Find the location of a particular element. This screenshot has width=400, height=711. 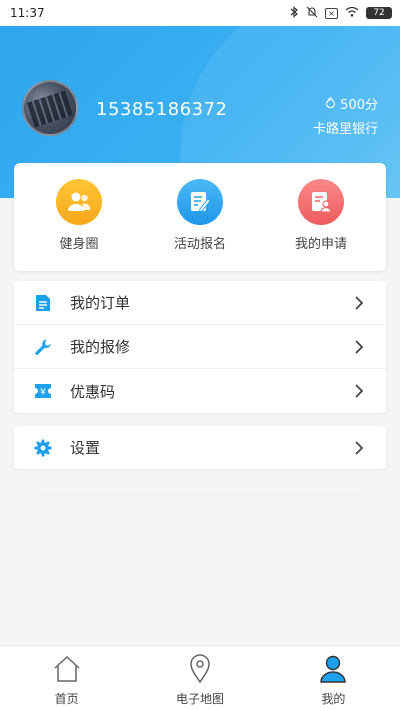

divider is located at coordinates (200, 494).